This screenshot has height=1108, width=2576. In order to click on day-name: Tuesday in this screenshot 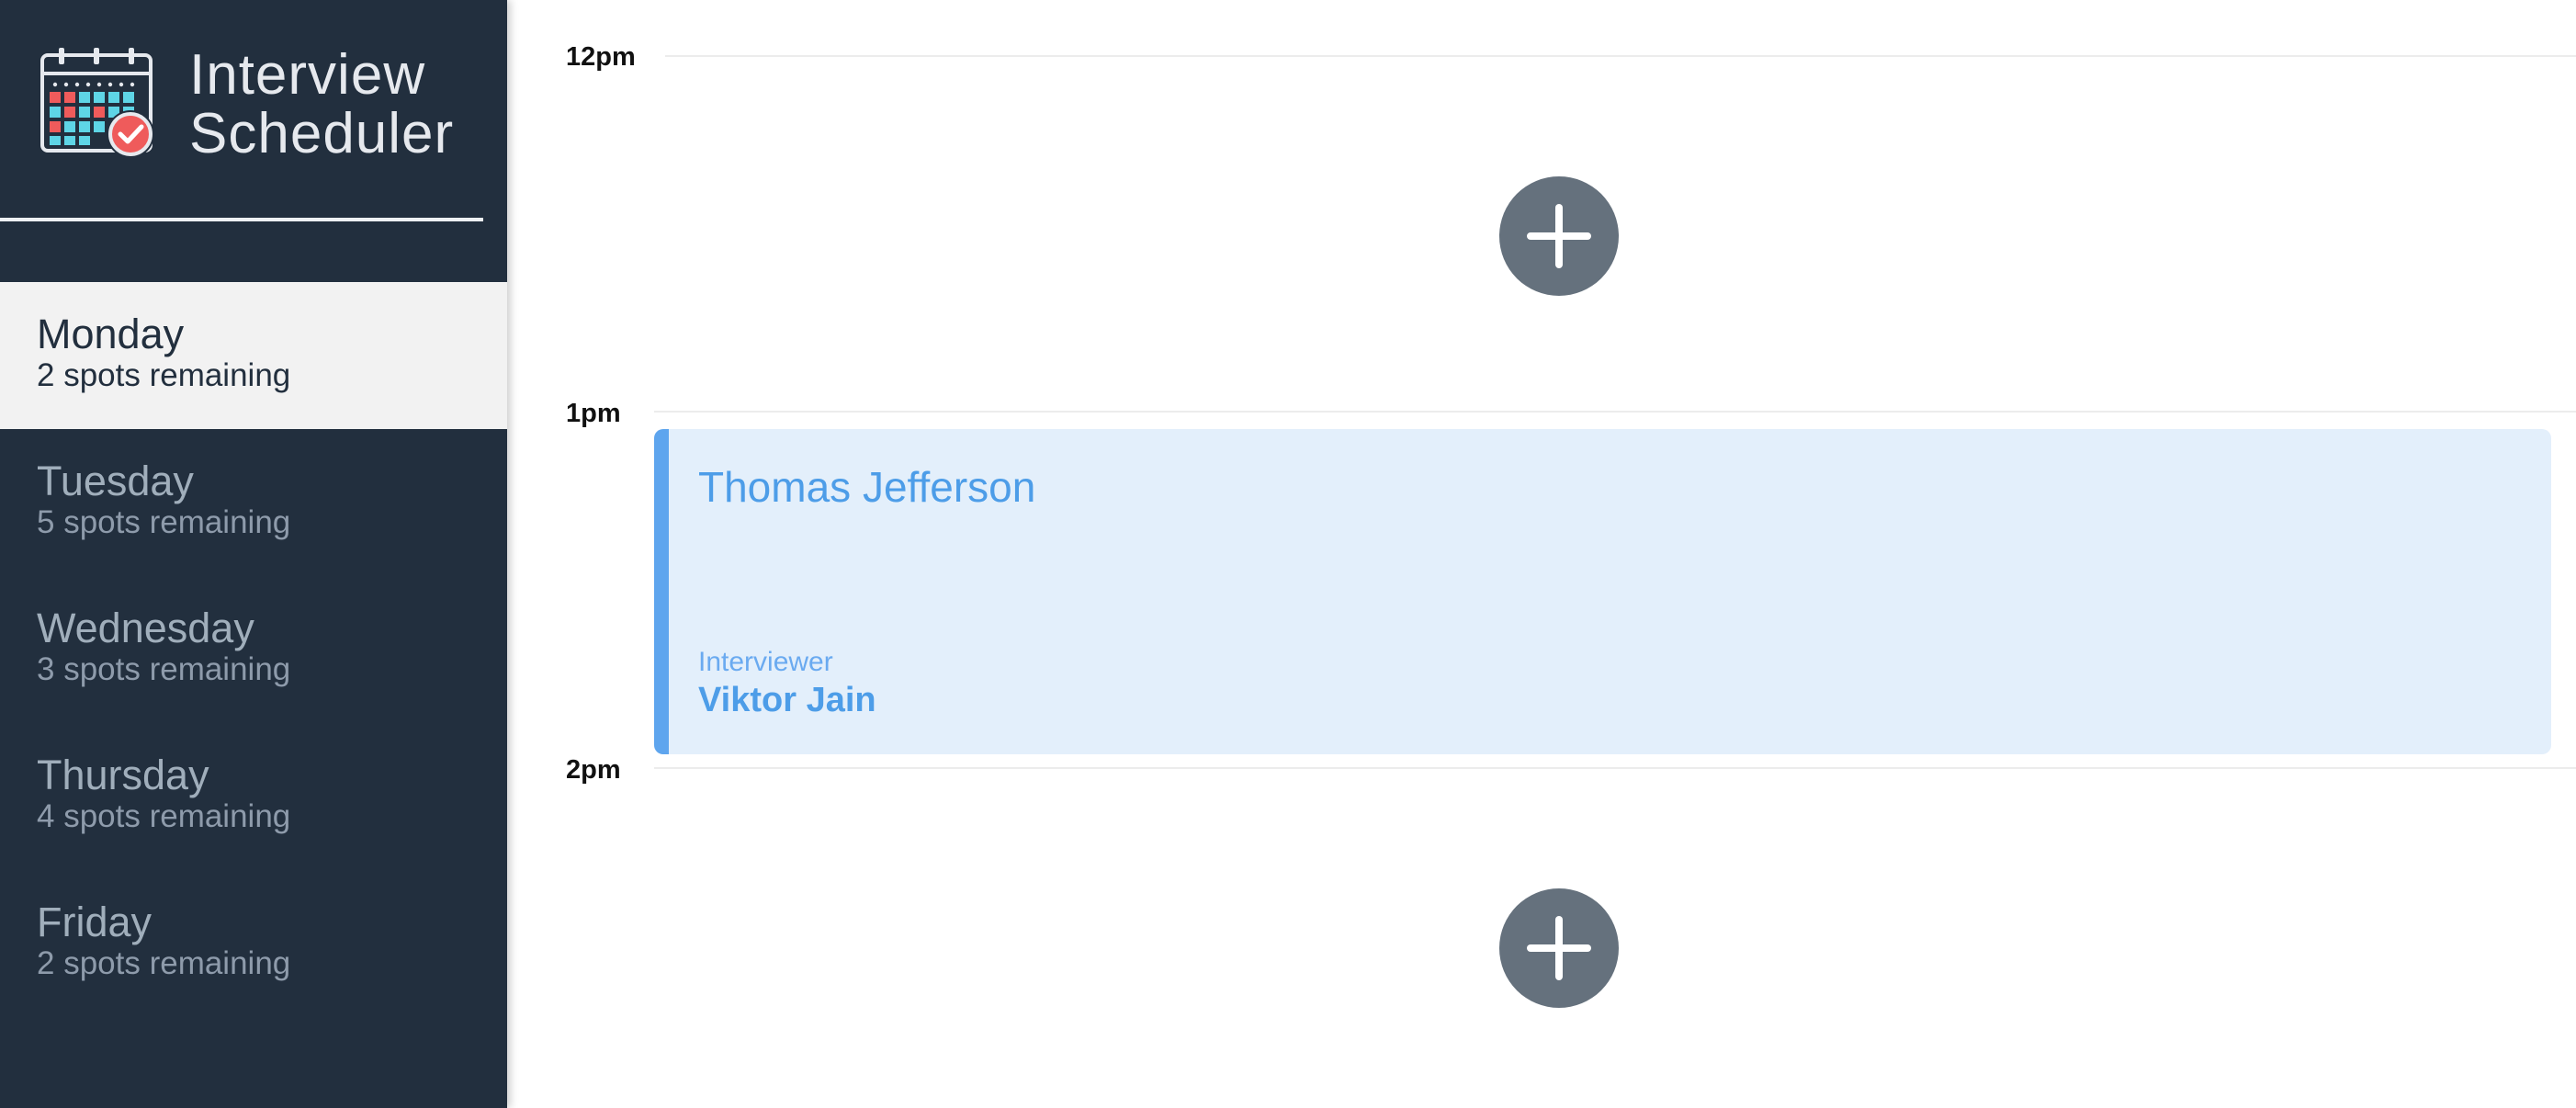, I will do `click(115, 481)`.